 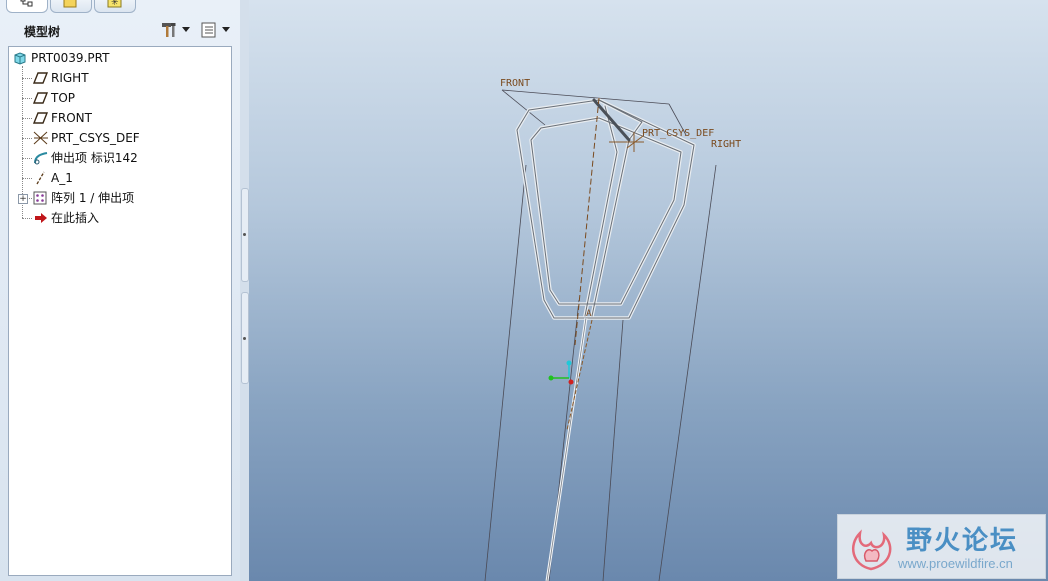 What do you see at coordinates (962, 541) in the screenshot?
I see `watermark-title: 野火论坛` at bounding box center [962, 541].